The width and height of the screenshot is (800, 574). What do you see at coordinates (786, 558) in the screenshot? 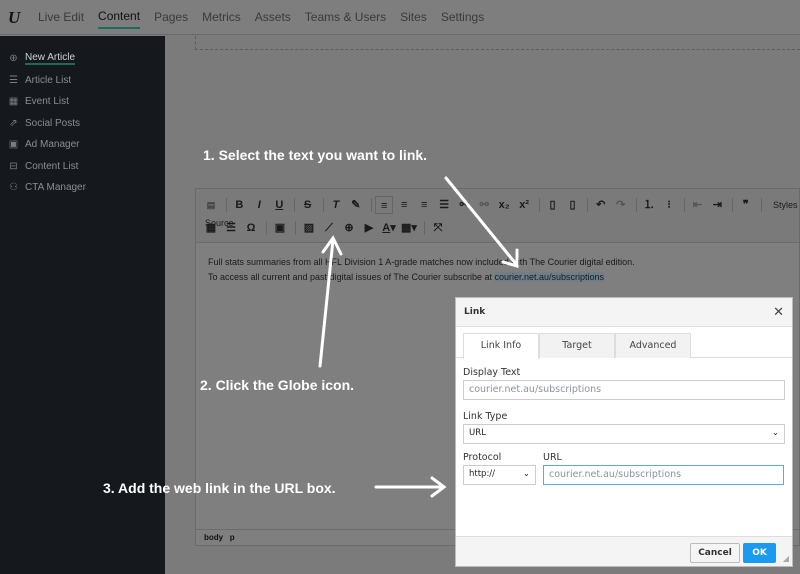
I see `resize-handle: ◢` at bounding box center [786, 558].